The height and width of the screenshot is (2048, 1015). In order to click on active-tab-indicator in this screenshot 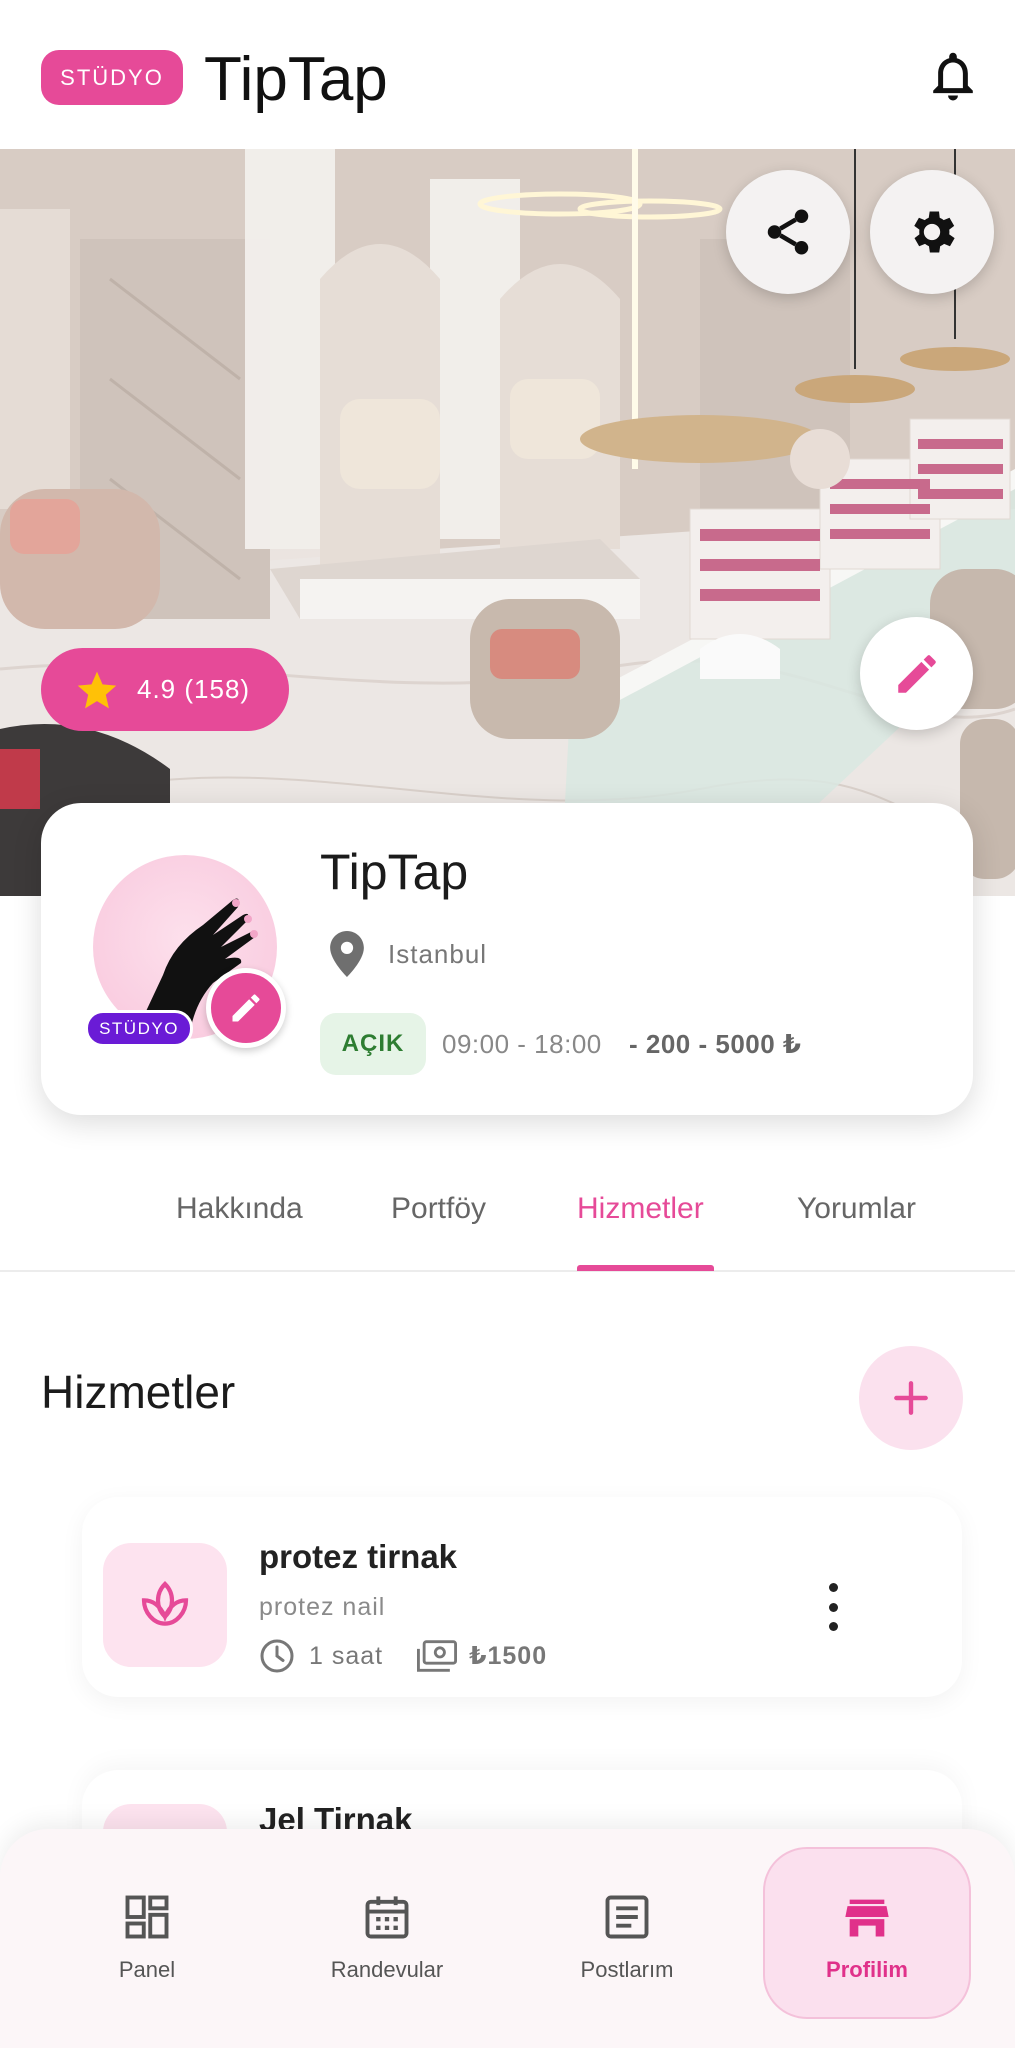, I will do `click(645, 1268)`.